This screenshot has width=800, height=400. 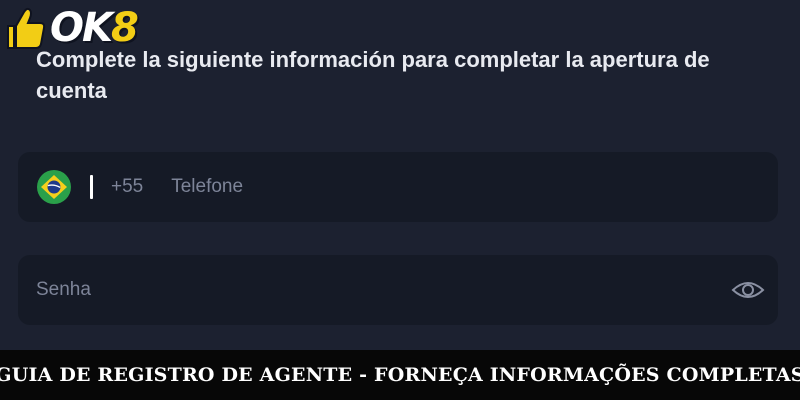 I want to click on country-divider, so click(x=91, y=187).